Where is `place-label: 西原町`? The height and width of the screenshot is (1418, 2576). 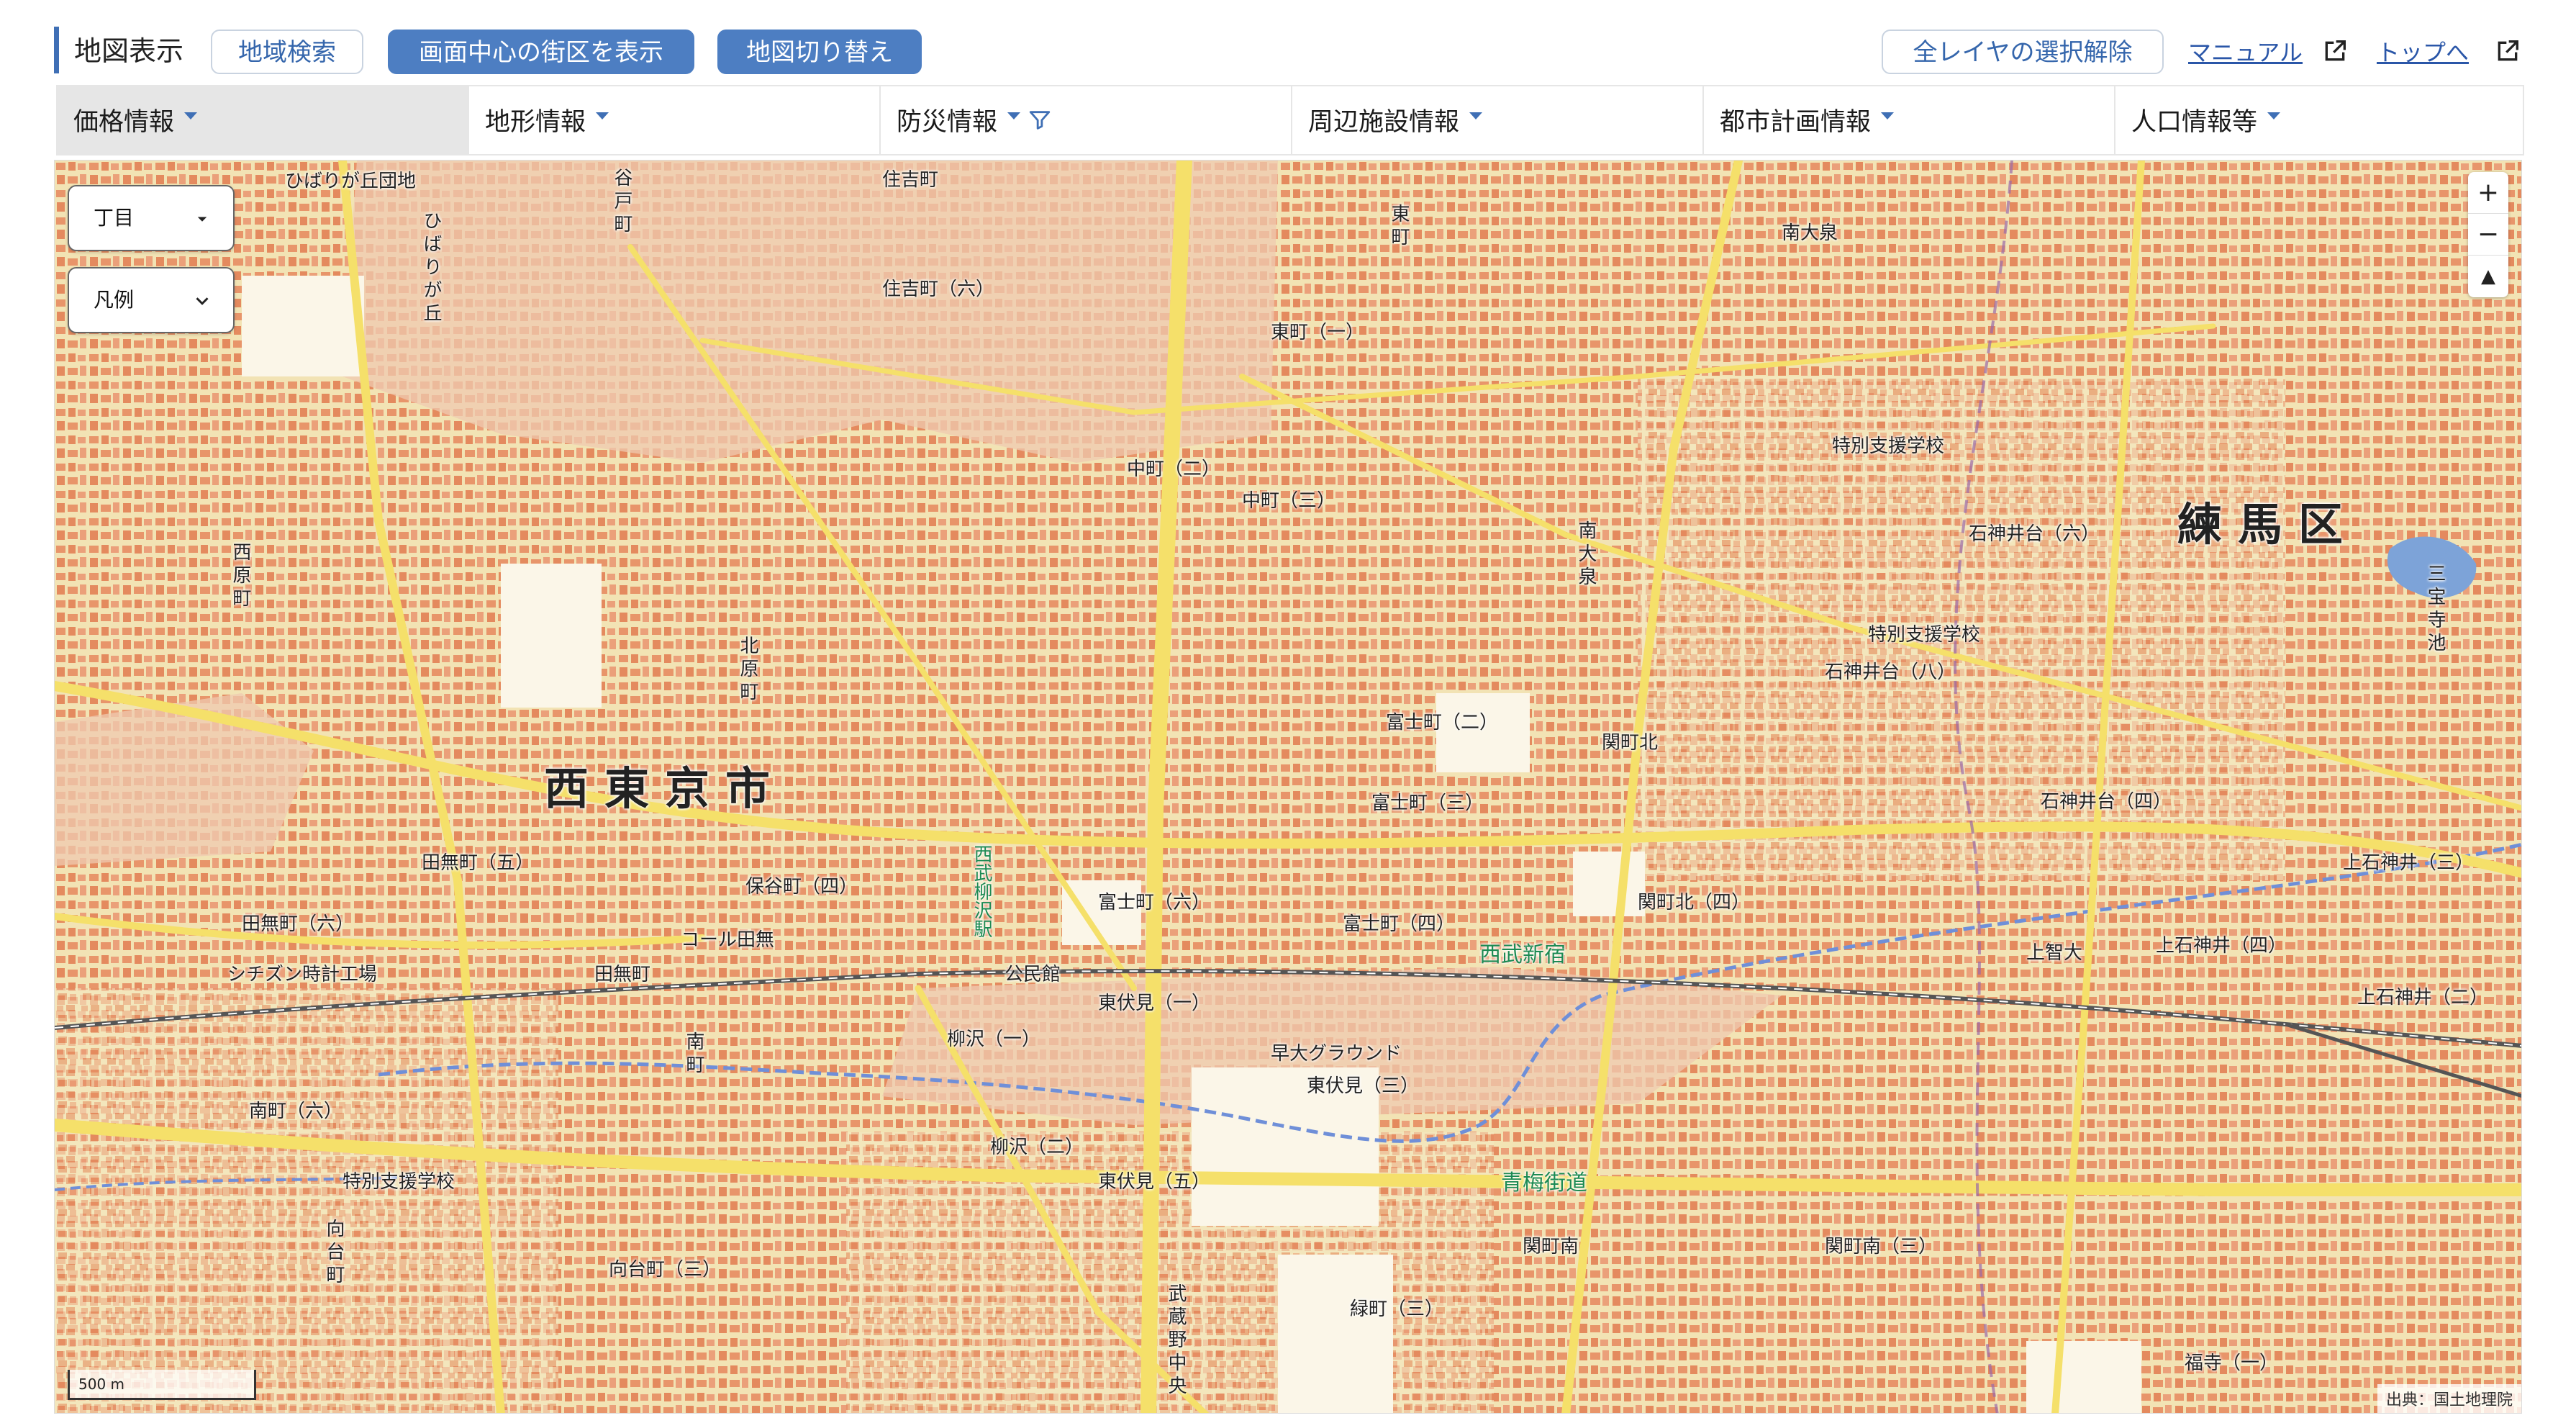 place-label: 西原町 is located at coordinates (241, 576).